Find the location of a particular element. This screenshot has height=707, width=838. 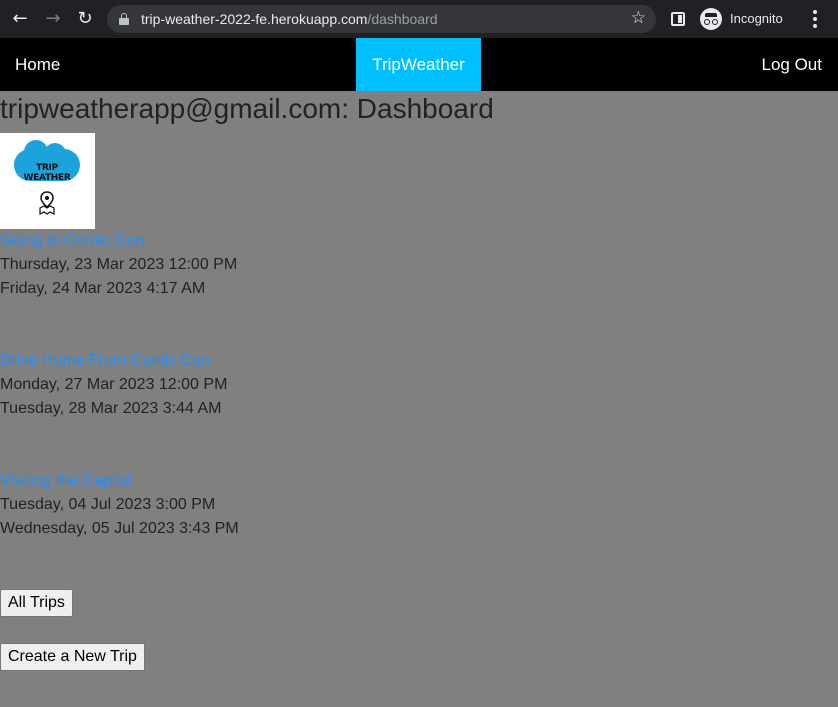

trip-link: Visiting the Capitol is located at coordinates (119, 481).